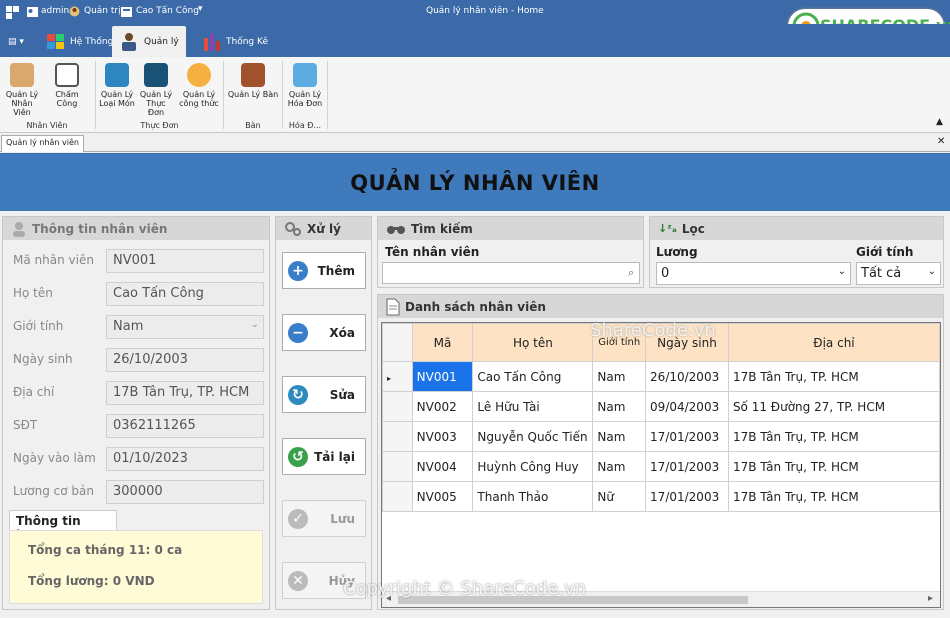 This screenshot has width=950, height=618. What do you see at coordinates (150, 458) in the screenshot?
I see `start-date-value: 01/10/2023` at bounding box center [150, 458].